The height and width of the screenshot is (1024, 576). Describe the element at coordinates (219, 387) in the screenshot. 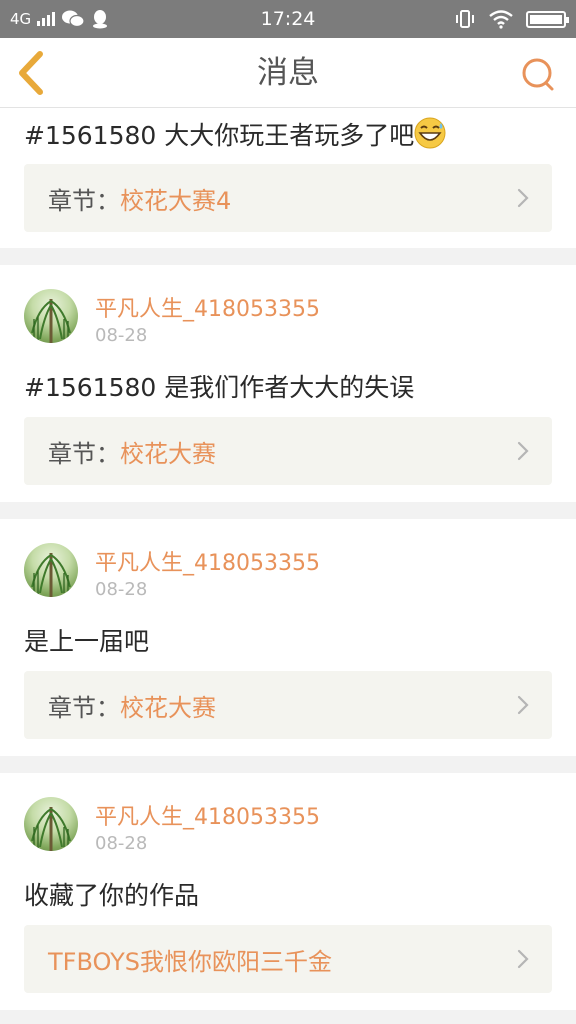

I see `message-text: #1561580 是我们作者大大的失误` at that location.